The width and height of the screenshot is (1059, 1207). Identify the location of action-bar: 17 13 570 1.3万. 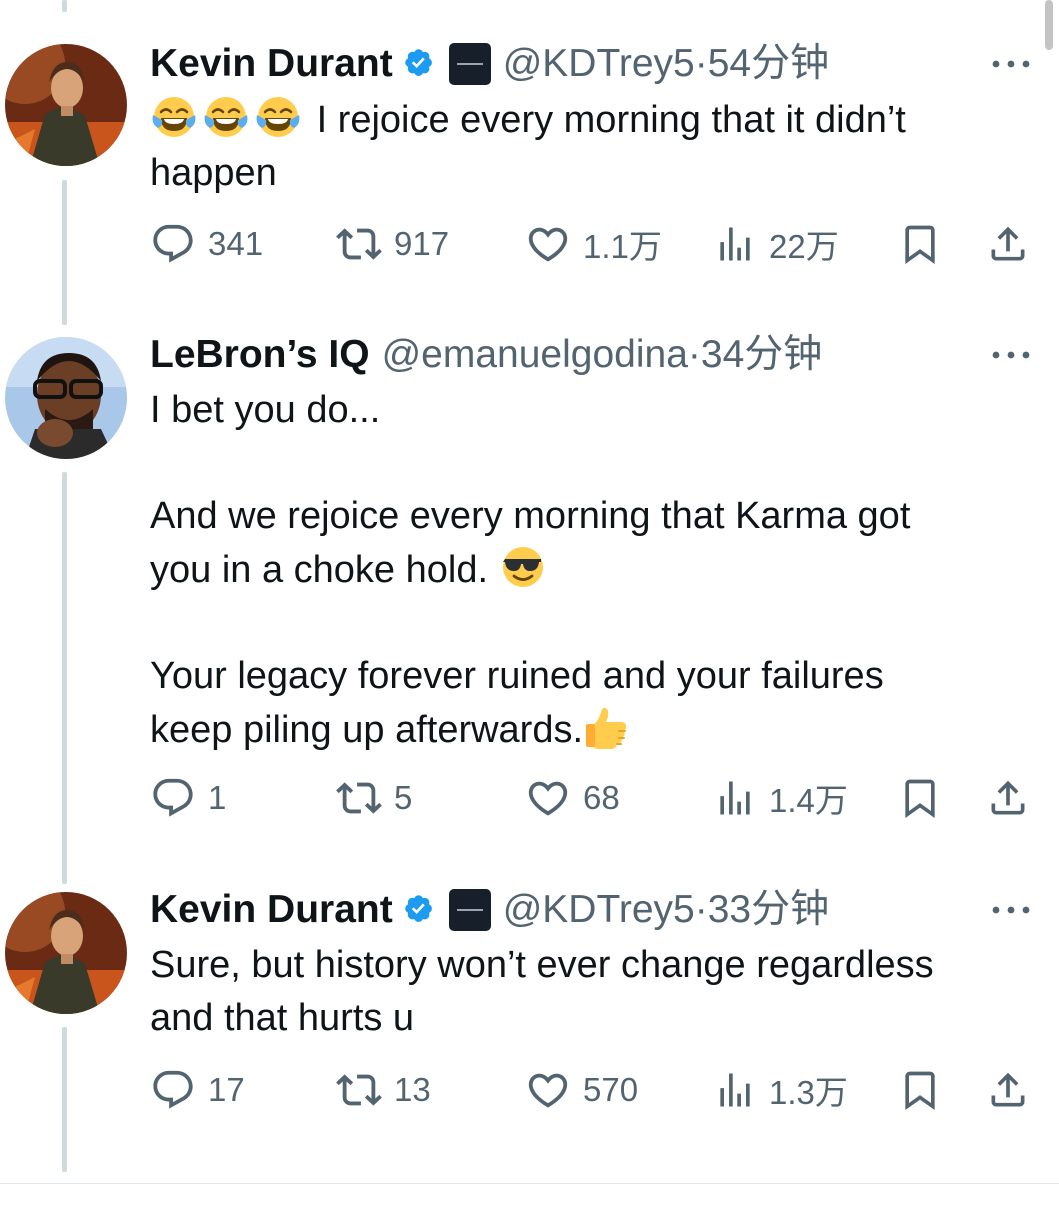
(595, 1090).